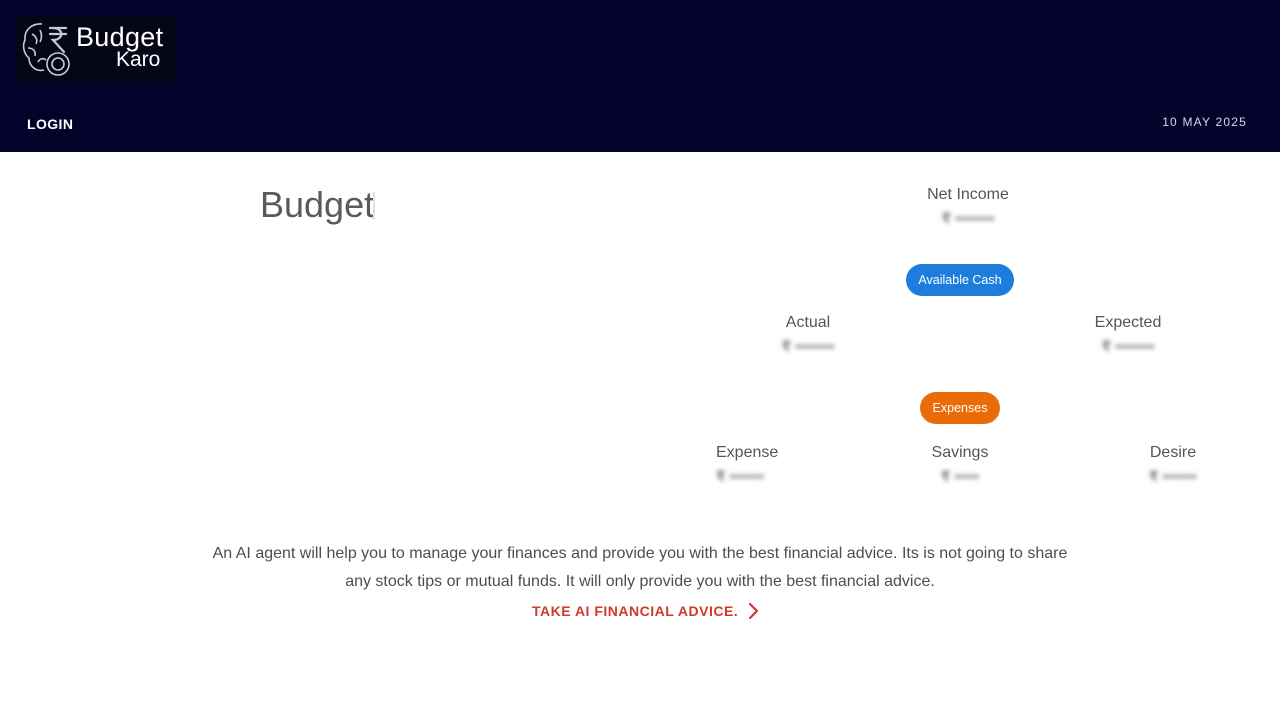  I want to click on login-button: LOGIN, so click(50, 124).